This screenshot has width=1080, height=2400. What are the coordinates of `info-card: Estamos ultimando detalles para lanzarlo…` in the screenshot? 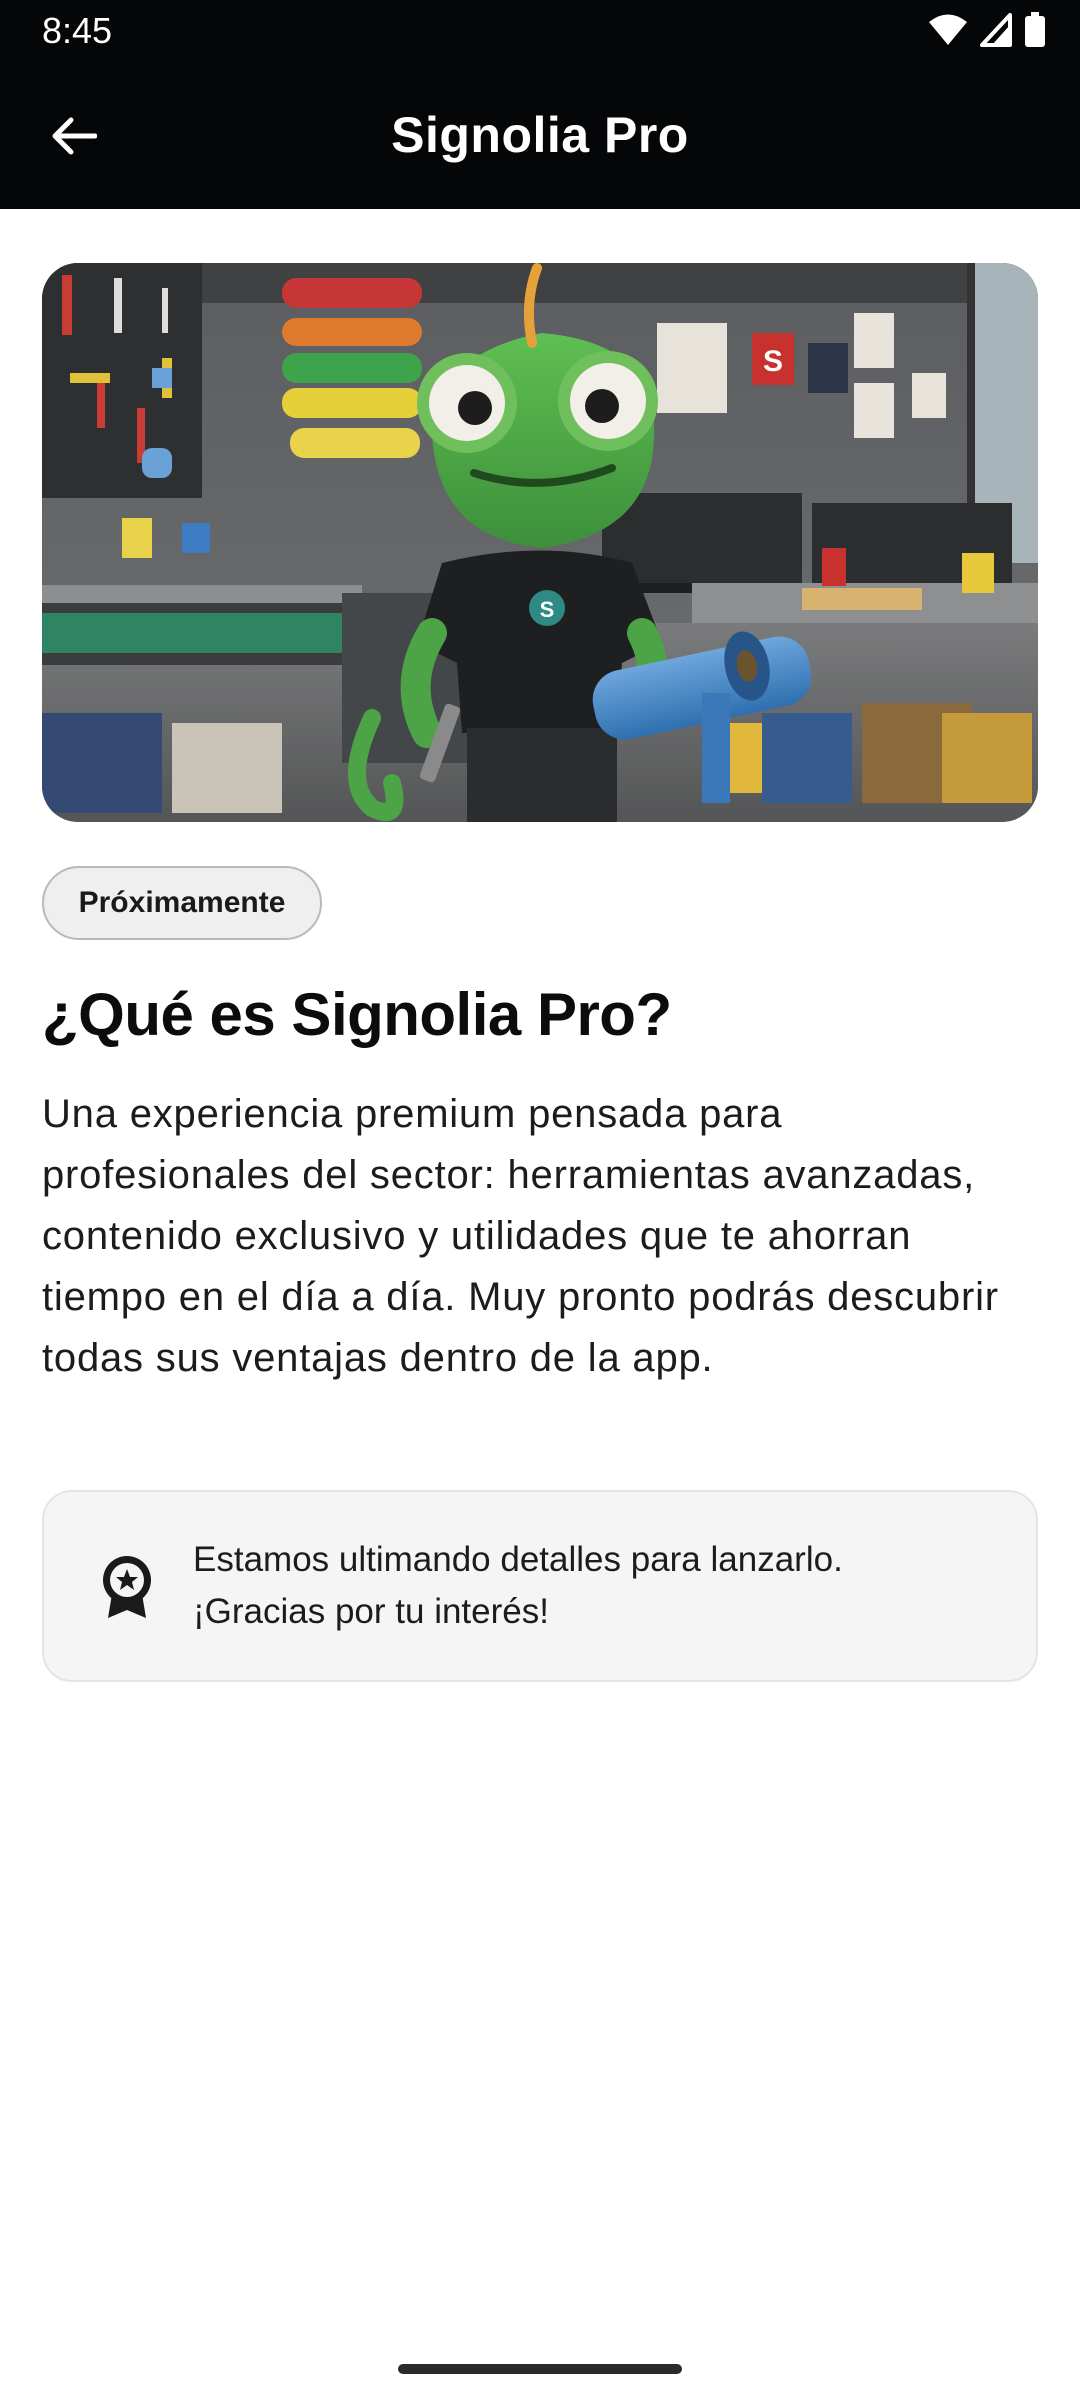 It's located at (540, 1586).